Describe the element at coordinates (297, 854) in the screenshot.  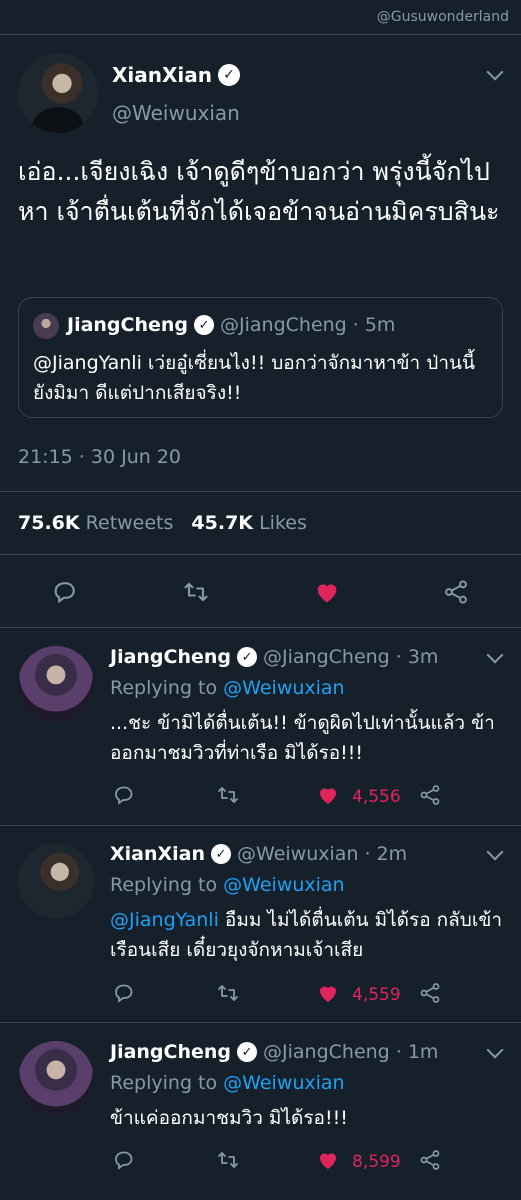
I see `reply-author-handle: @Weiwuxian` at that location.